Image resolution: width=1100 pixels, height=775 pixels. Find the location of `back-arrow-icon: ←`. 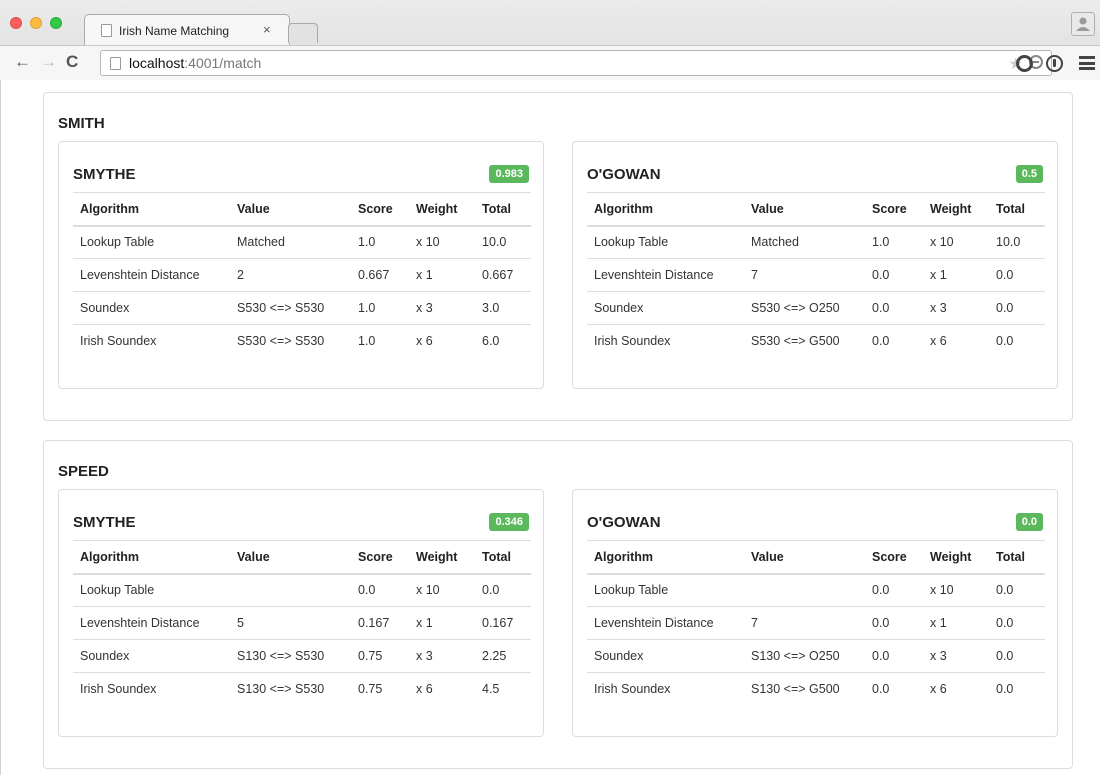

back-arrow-icon: ← is located at coordinates (22, 62).